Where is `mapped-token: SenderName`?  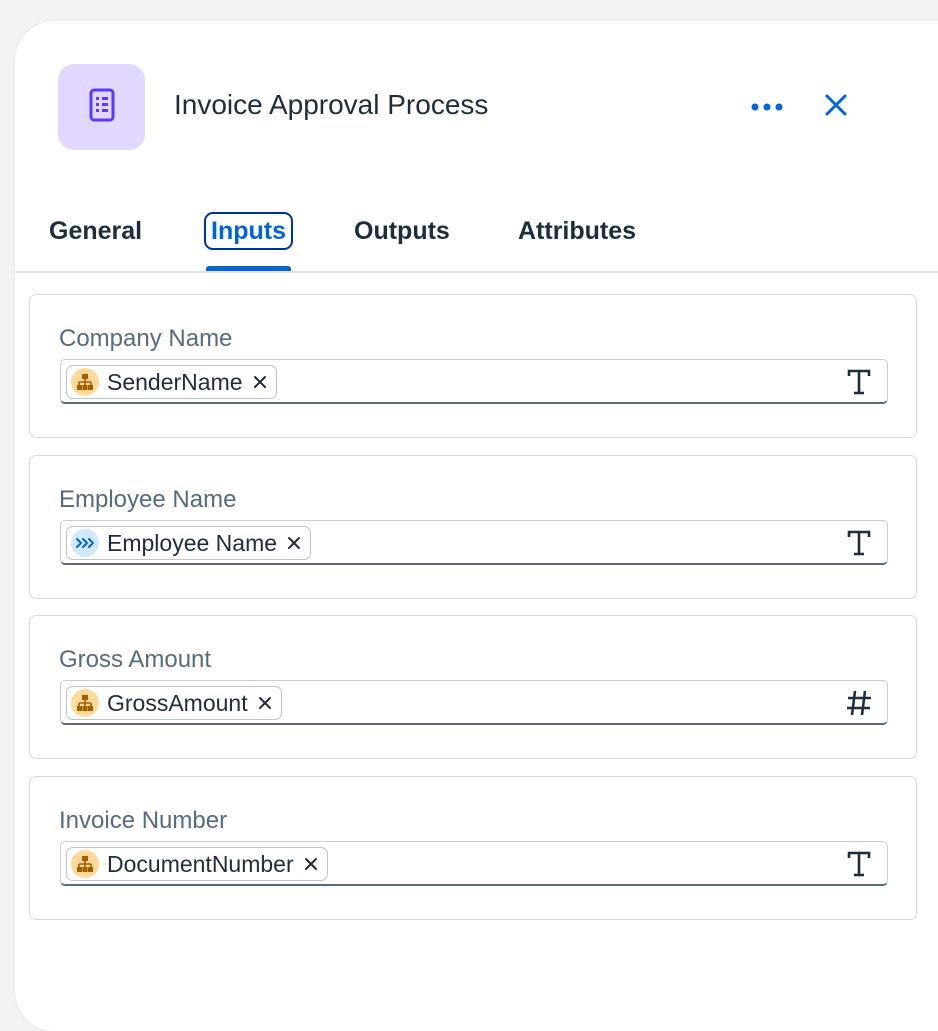 mapped-token: SenderName is located at coordinates (171, 382).